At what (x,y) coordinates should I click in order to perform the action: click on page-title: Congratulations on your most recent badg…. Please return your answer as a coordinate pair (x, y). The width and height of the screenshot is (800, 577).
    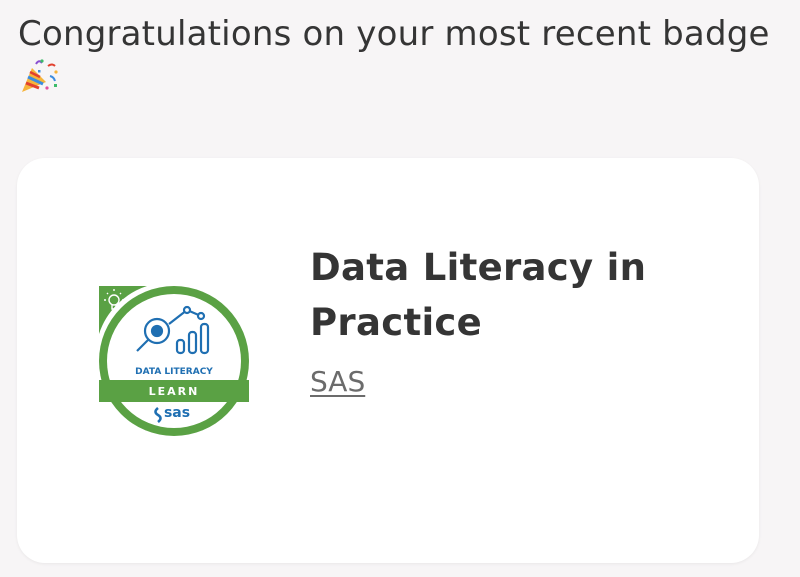
    Looking at the image, I should click on (394, 34).